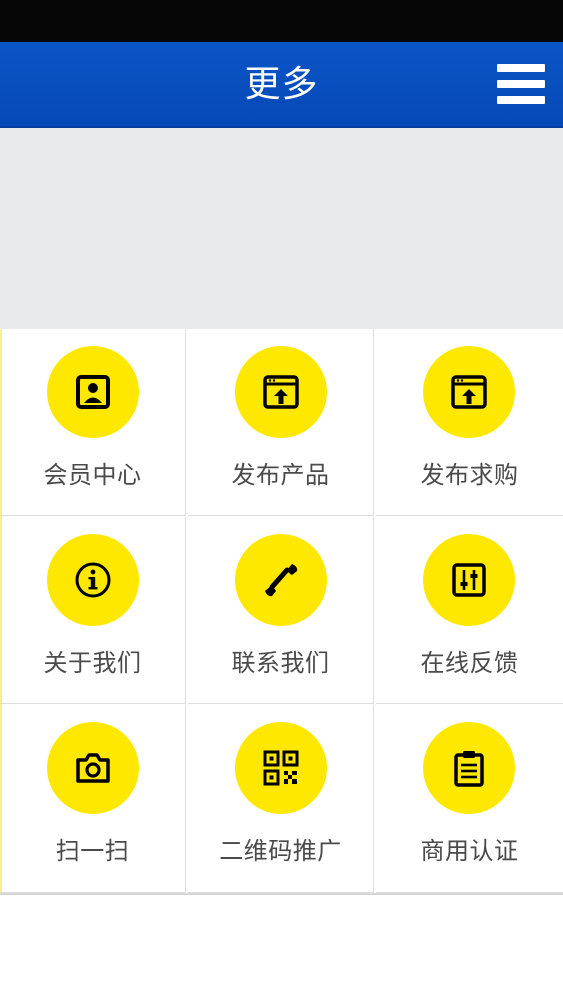 The width and height of the screenshot is (563, 1000). Describe the element at coordinates (521, 84) in the screenshot. I see `hamburger-menu-icon` at that location.